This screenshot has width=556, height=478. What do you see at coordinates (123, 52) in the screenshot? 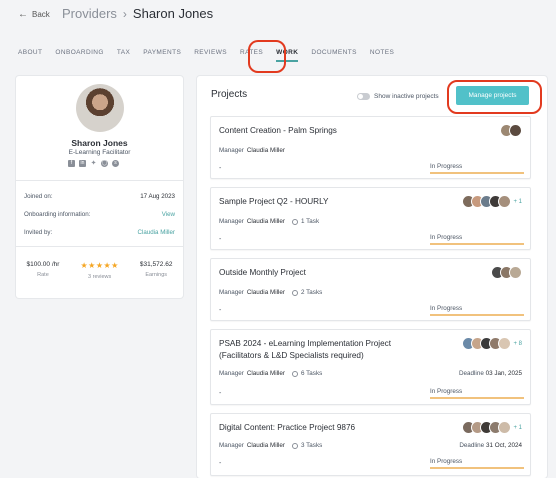
I see `tab-tax: TAX` at bounding box center [123, 52].